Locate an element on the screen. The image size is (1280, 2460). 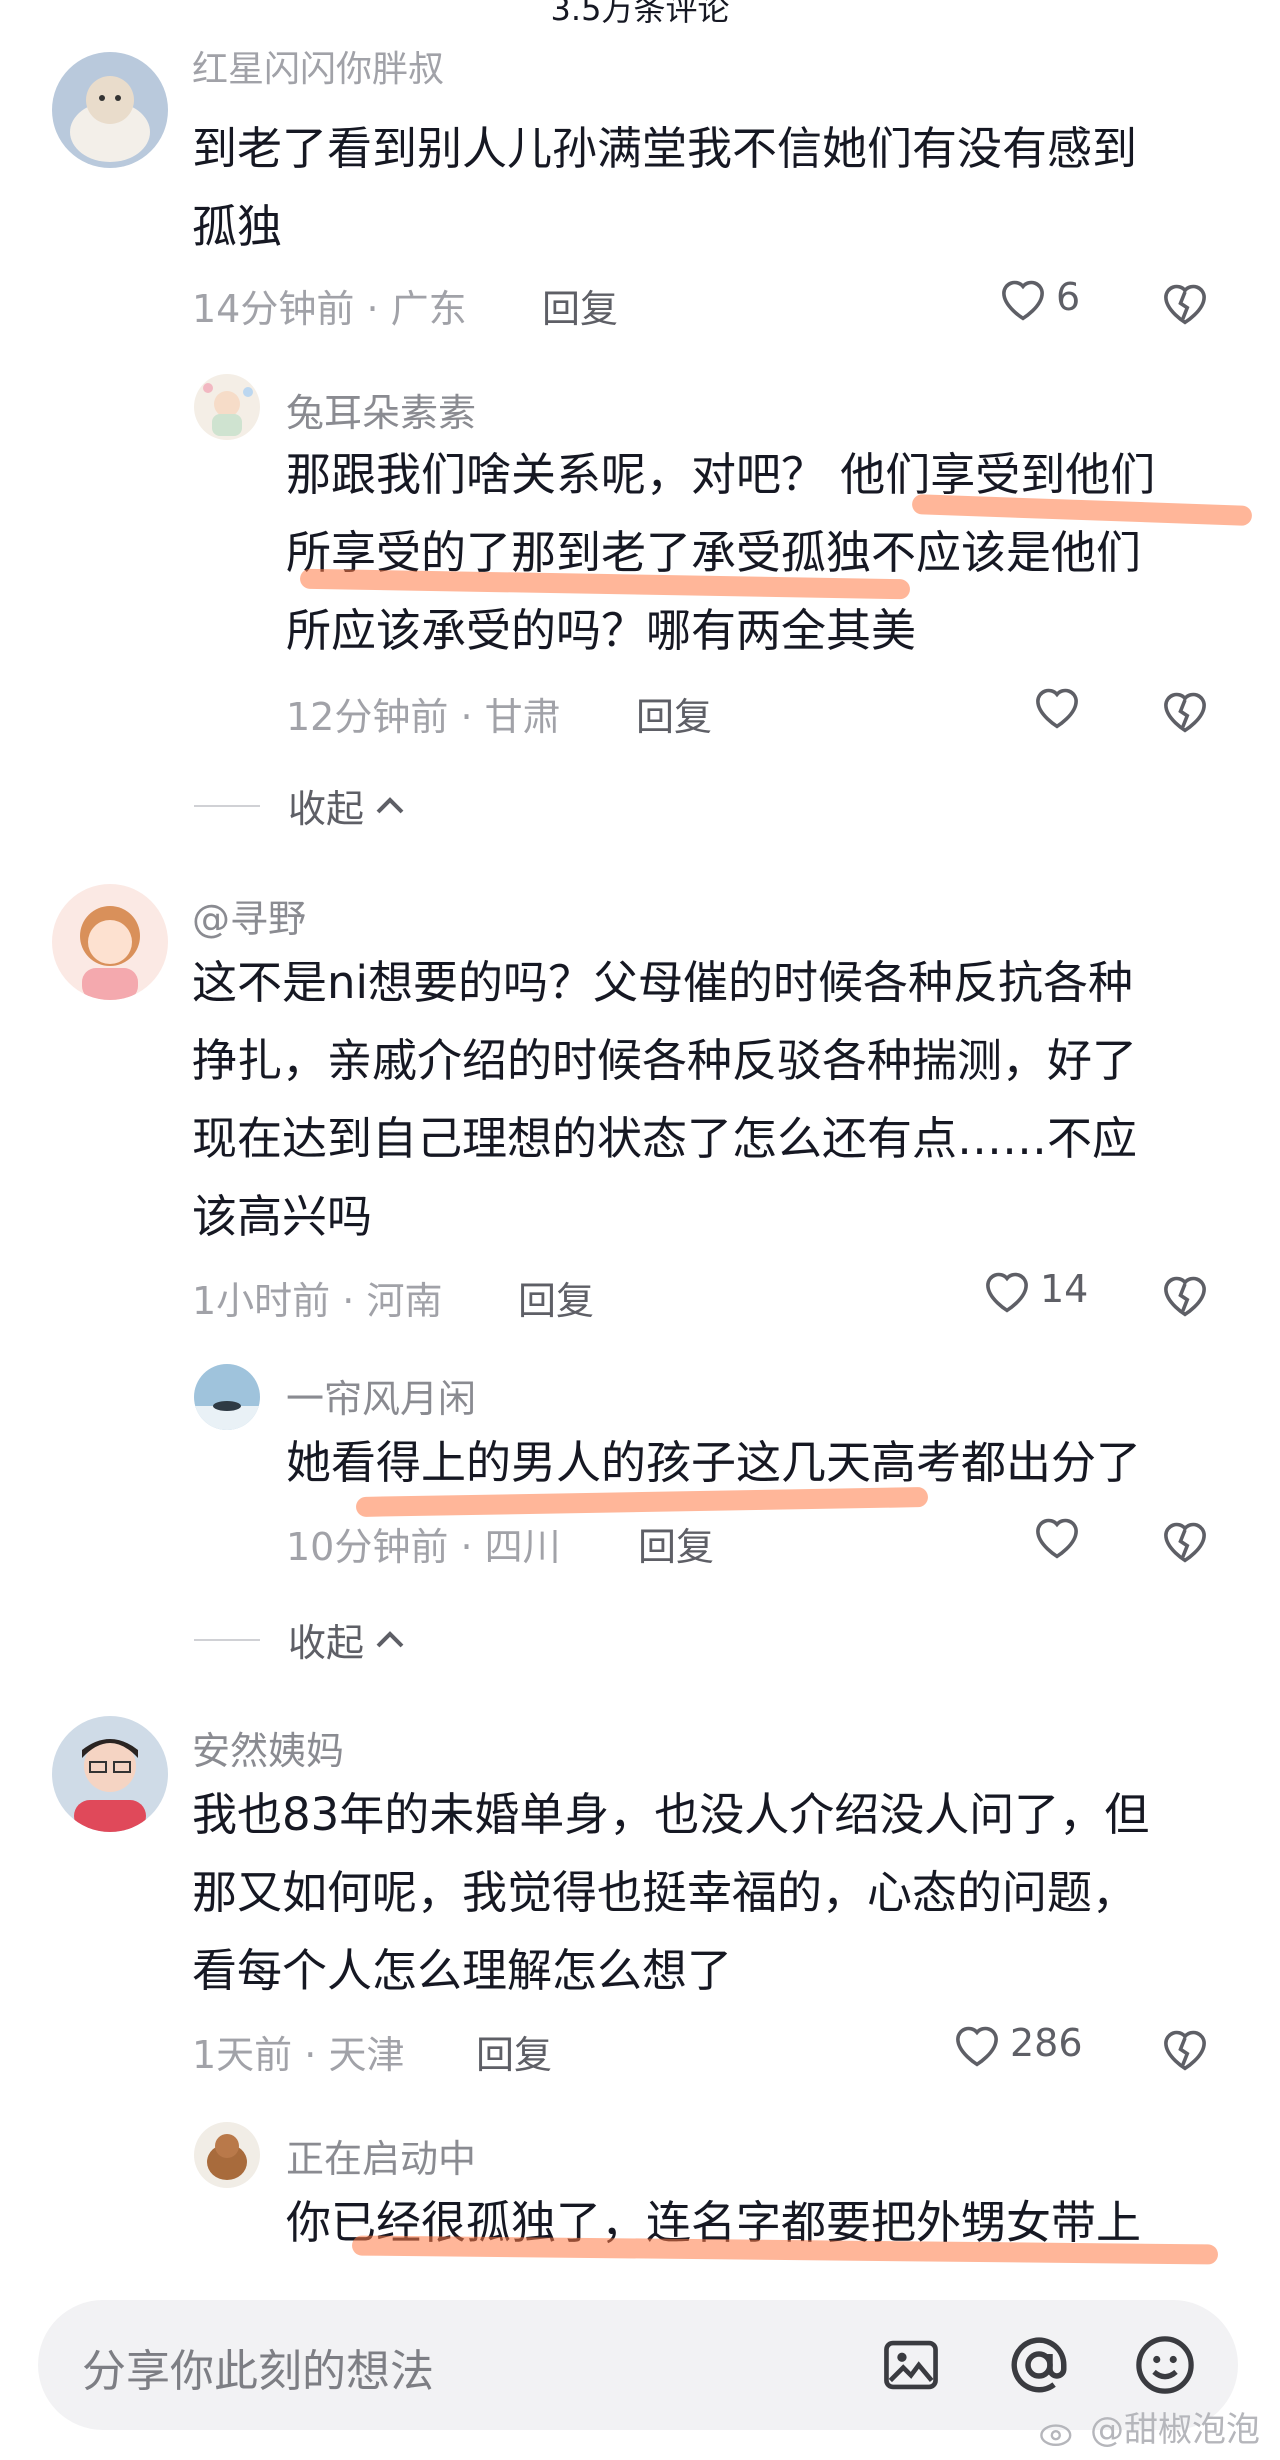
comment-username: 红星闪闪你胖叔 is located at coordinates (318, 66).